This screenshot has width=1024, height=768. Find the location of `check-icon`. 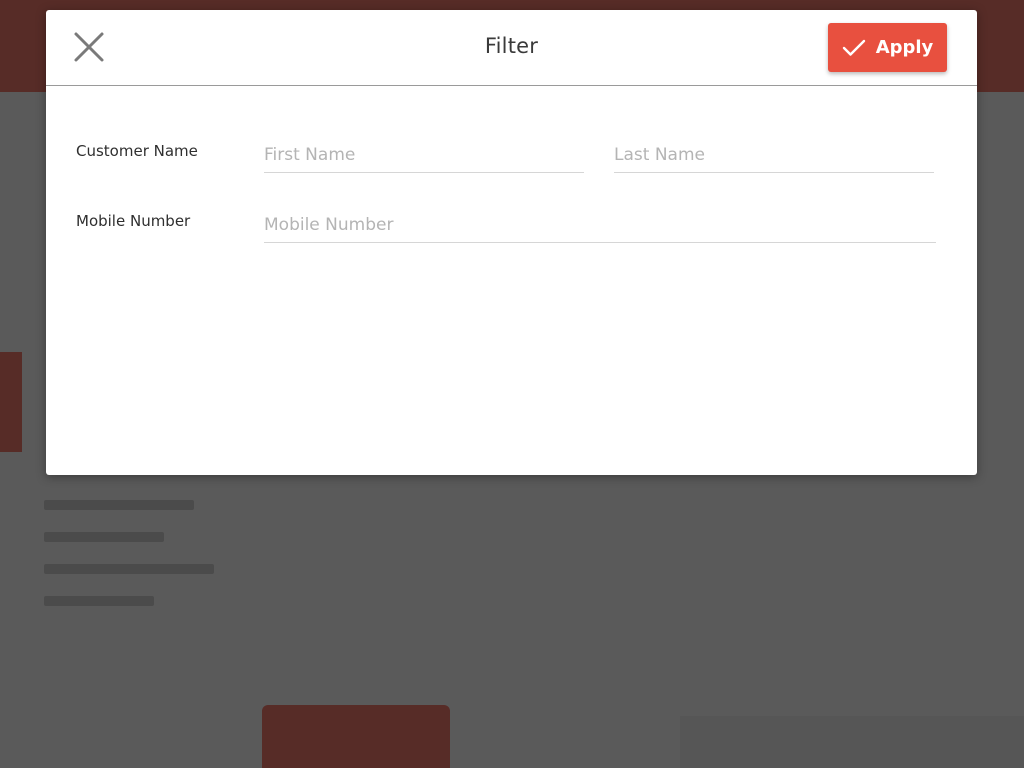

check-icon is located at coordinates (853, 47).